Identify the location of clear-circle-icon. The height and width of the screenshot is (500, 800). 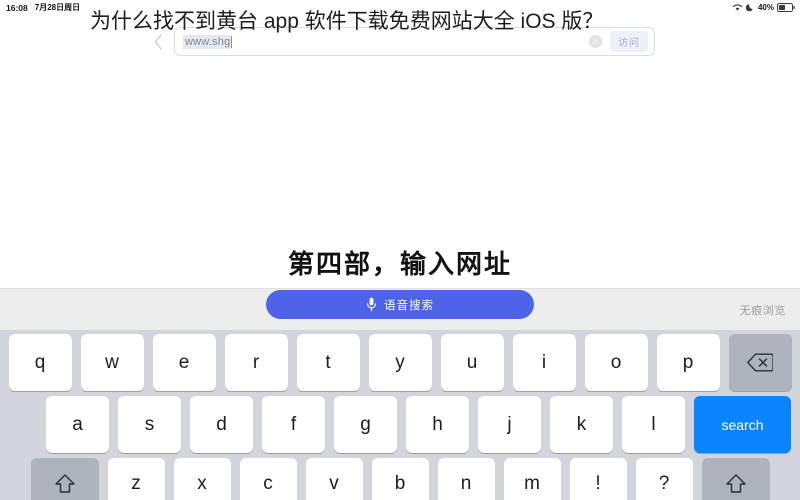
(595, 41).